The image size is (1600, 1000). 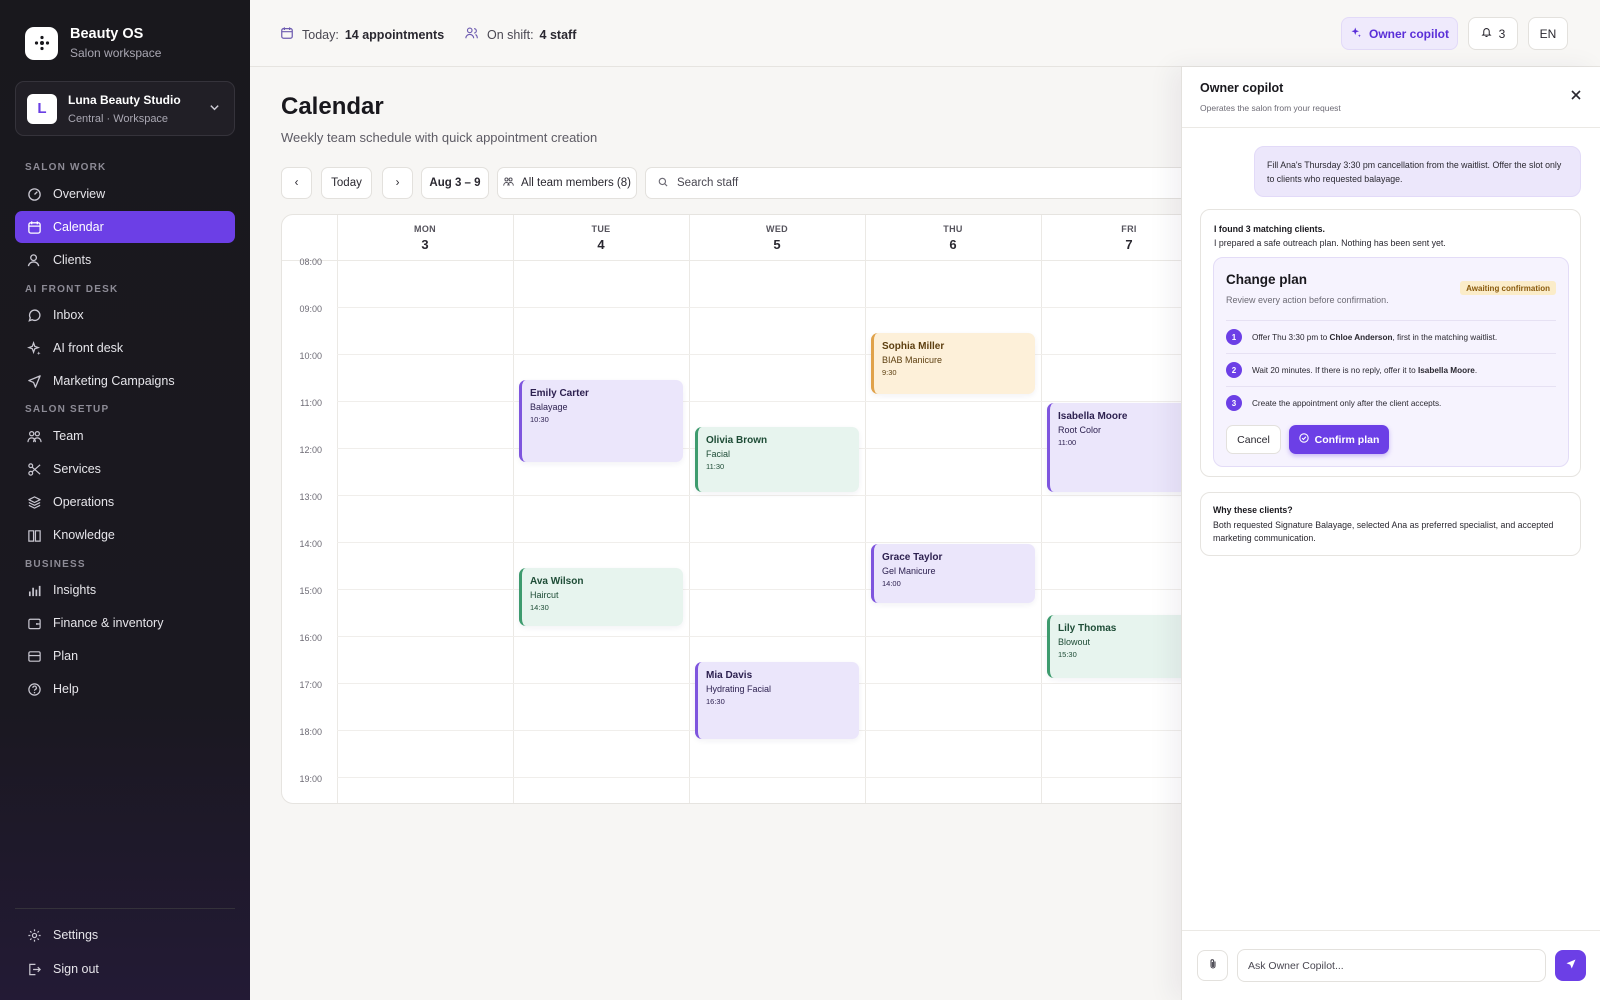 What do you see at coordinates (34, 656) in the screenshot?
I see `card-icon` at bounding box center [34, 656].